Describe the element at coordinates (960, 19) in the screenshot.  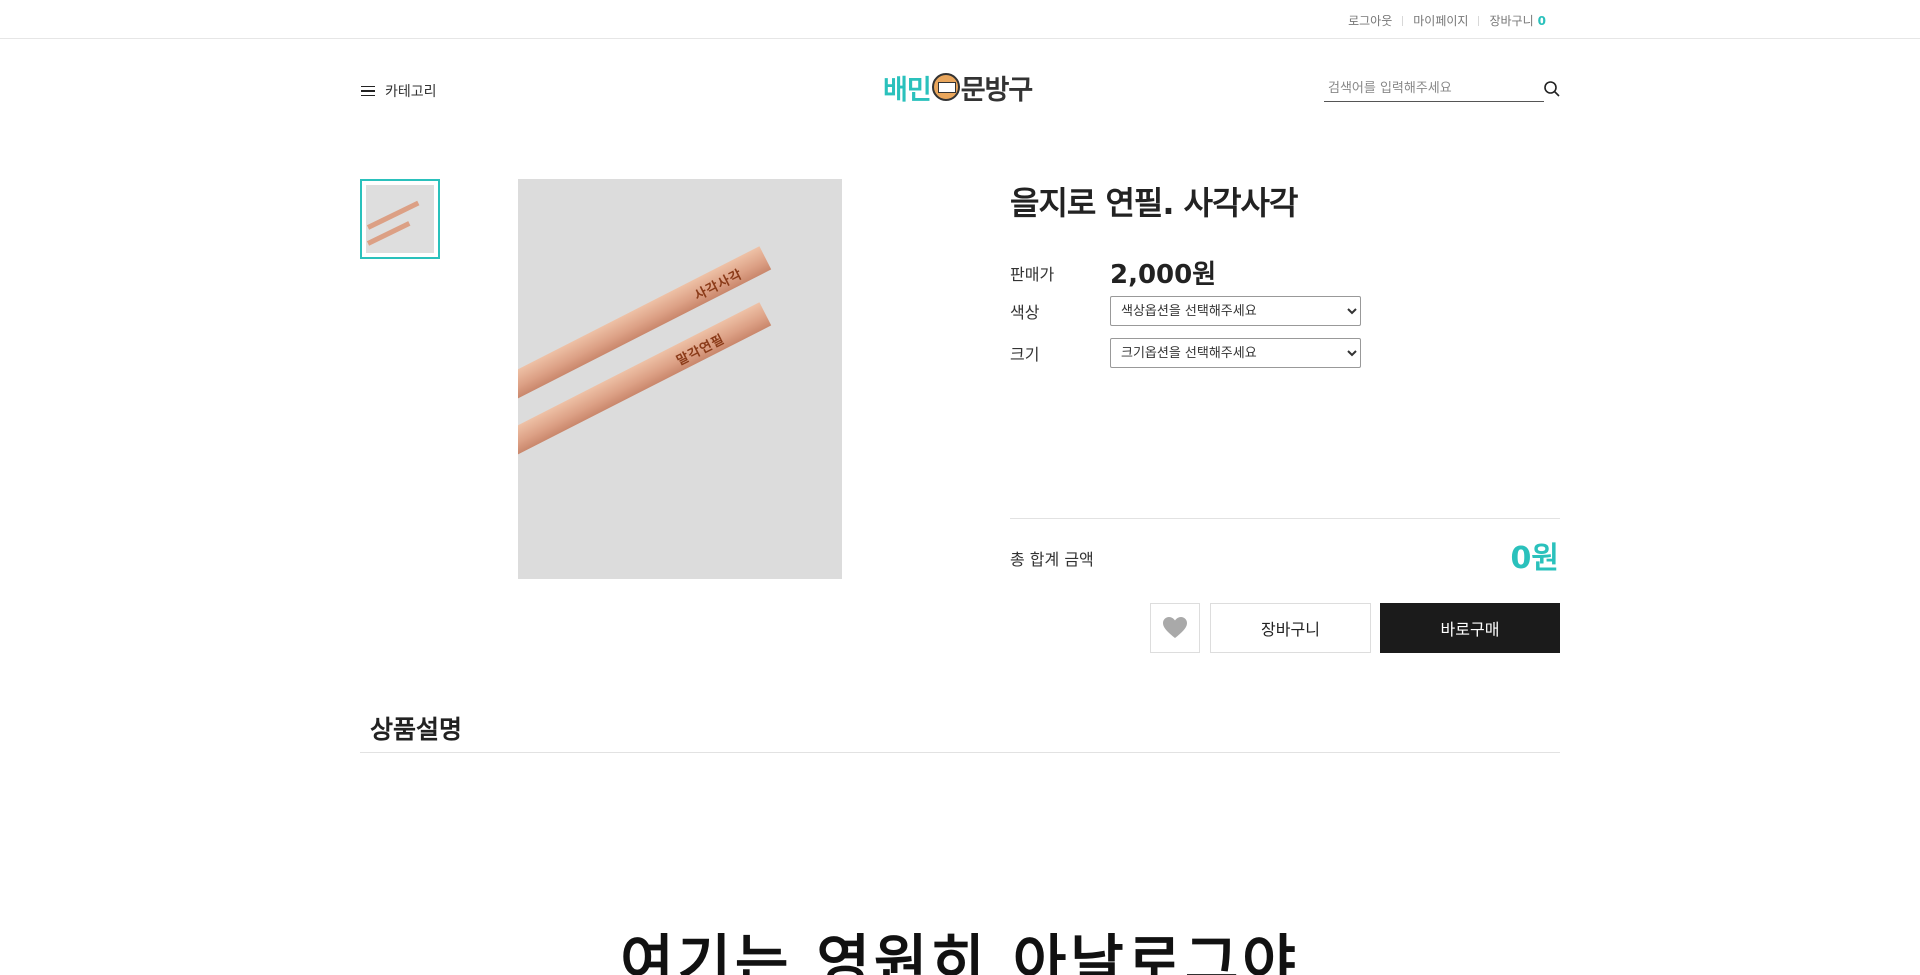
I see `top-utility-bar: 로그아웃 마이페이지 장바구니 0` at that location.